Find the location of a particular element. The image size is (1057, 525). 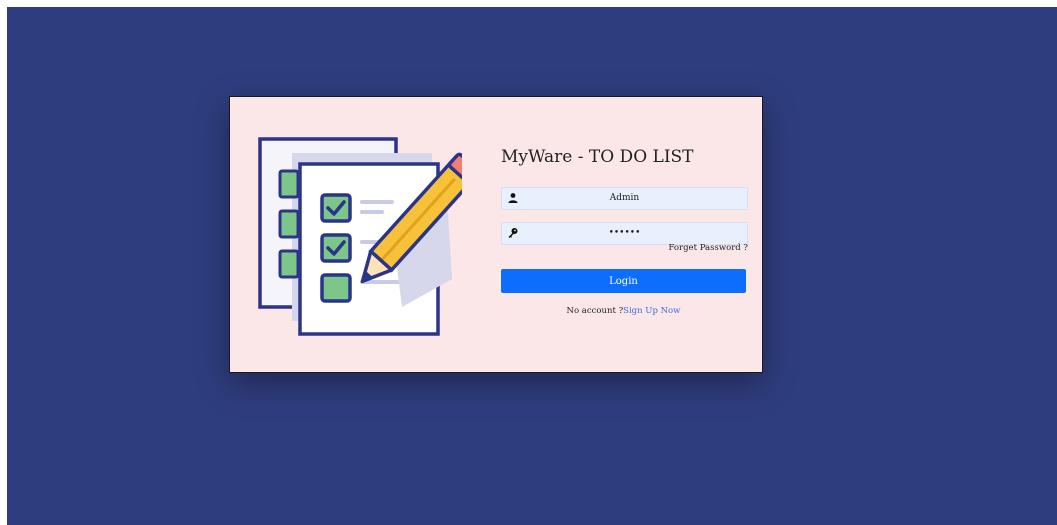

app-title: MyWare - TO DO LIST is located at coordinates (597, 157).